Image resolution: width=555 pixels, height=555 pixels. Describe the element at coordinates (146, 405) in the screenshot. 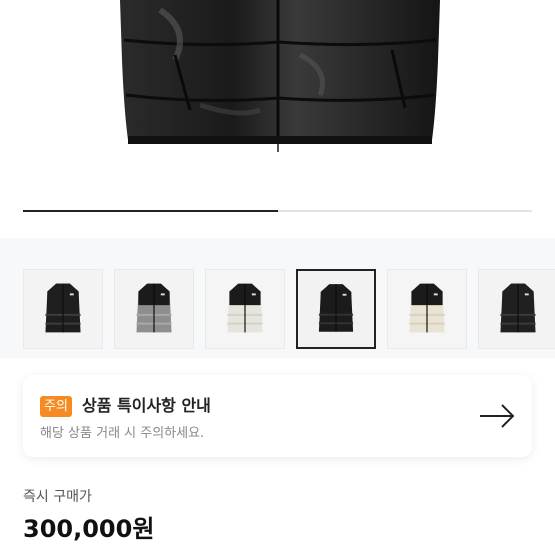

I see `notice-title: 상품 특이사항 안내` at that location.